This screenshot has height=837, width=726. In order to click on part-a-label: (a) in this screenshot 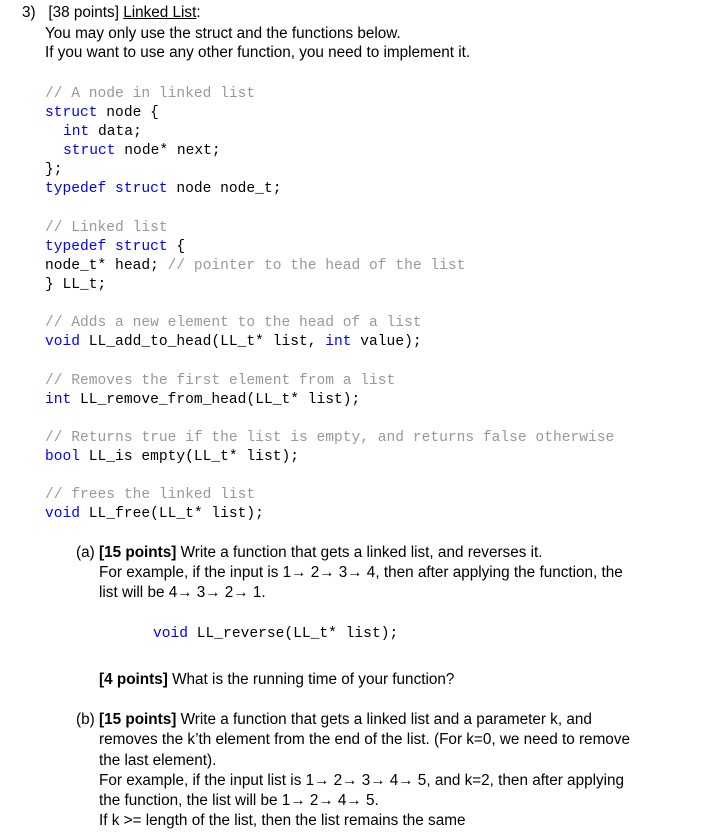, I will do `click(85, 552)`.